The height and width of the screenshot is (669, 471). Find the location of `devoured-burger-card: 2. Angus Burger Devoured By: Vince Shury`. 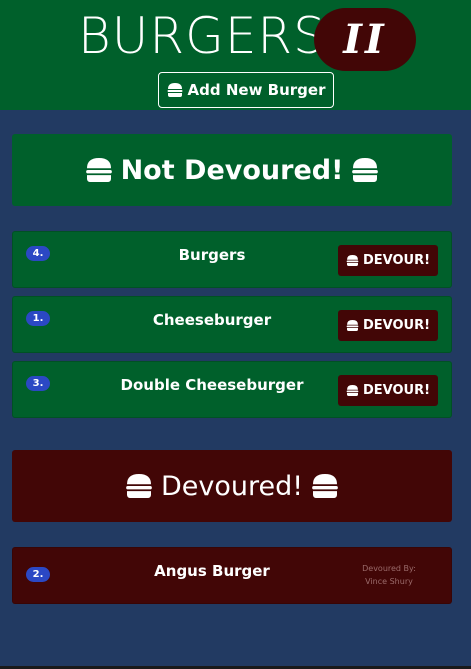

devoured-burger-card: 2. Angus Burger Devoured By: Vince Shury is located at coordinates (232, 575).